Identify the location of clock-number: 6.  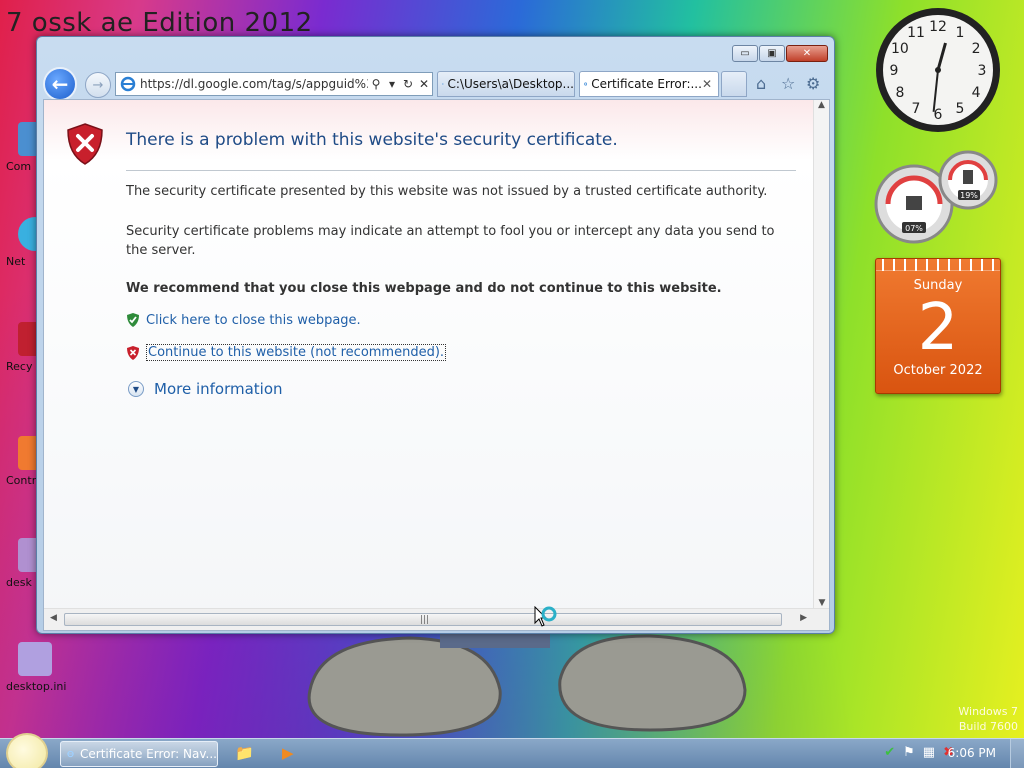
(938, 115).